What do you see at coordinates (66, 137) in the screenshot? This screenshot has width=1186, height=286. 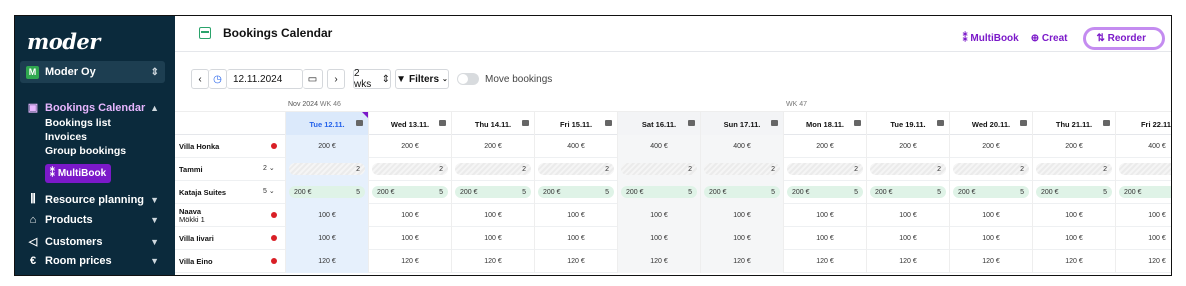 I see `nav-invoices: Invoices` at bounding box center [66, 137].